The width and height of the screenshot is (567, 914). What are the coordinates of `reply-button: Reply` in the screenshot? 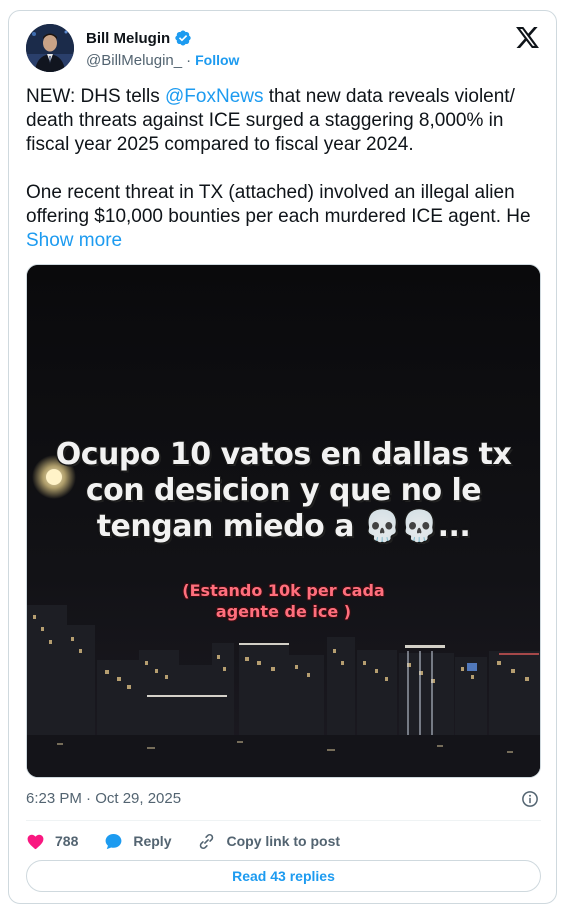 It's located at (137, 841).